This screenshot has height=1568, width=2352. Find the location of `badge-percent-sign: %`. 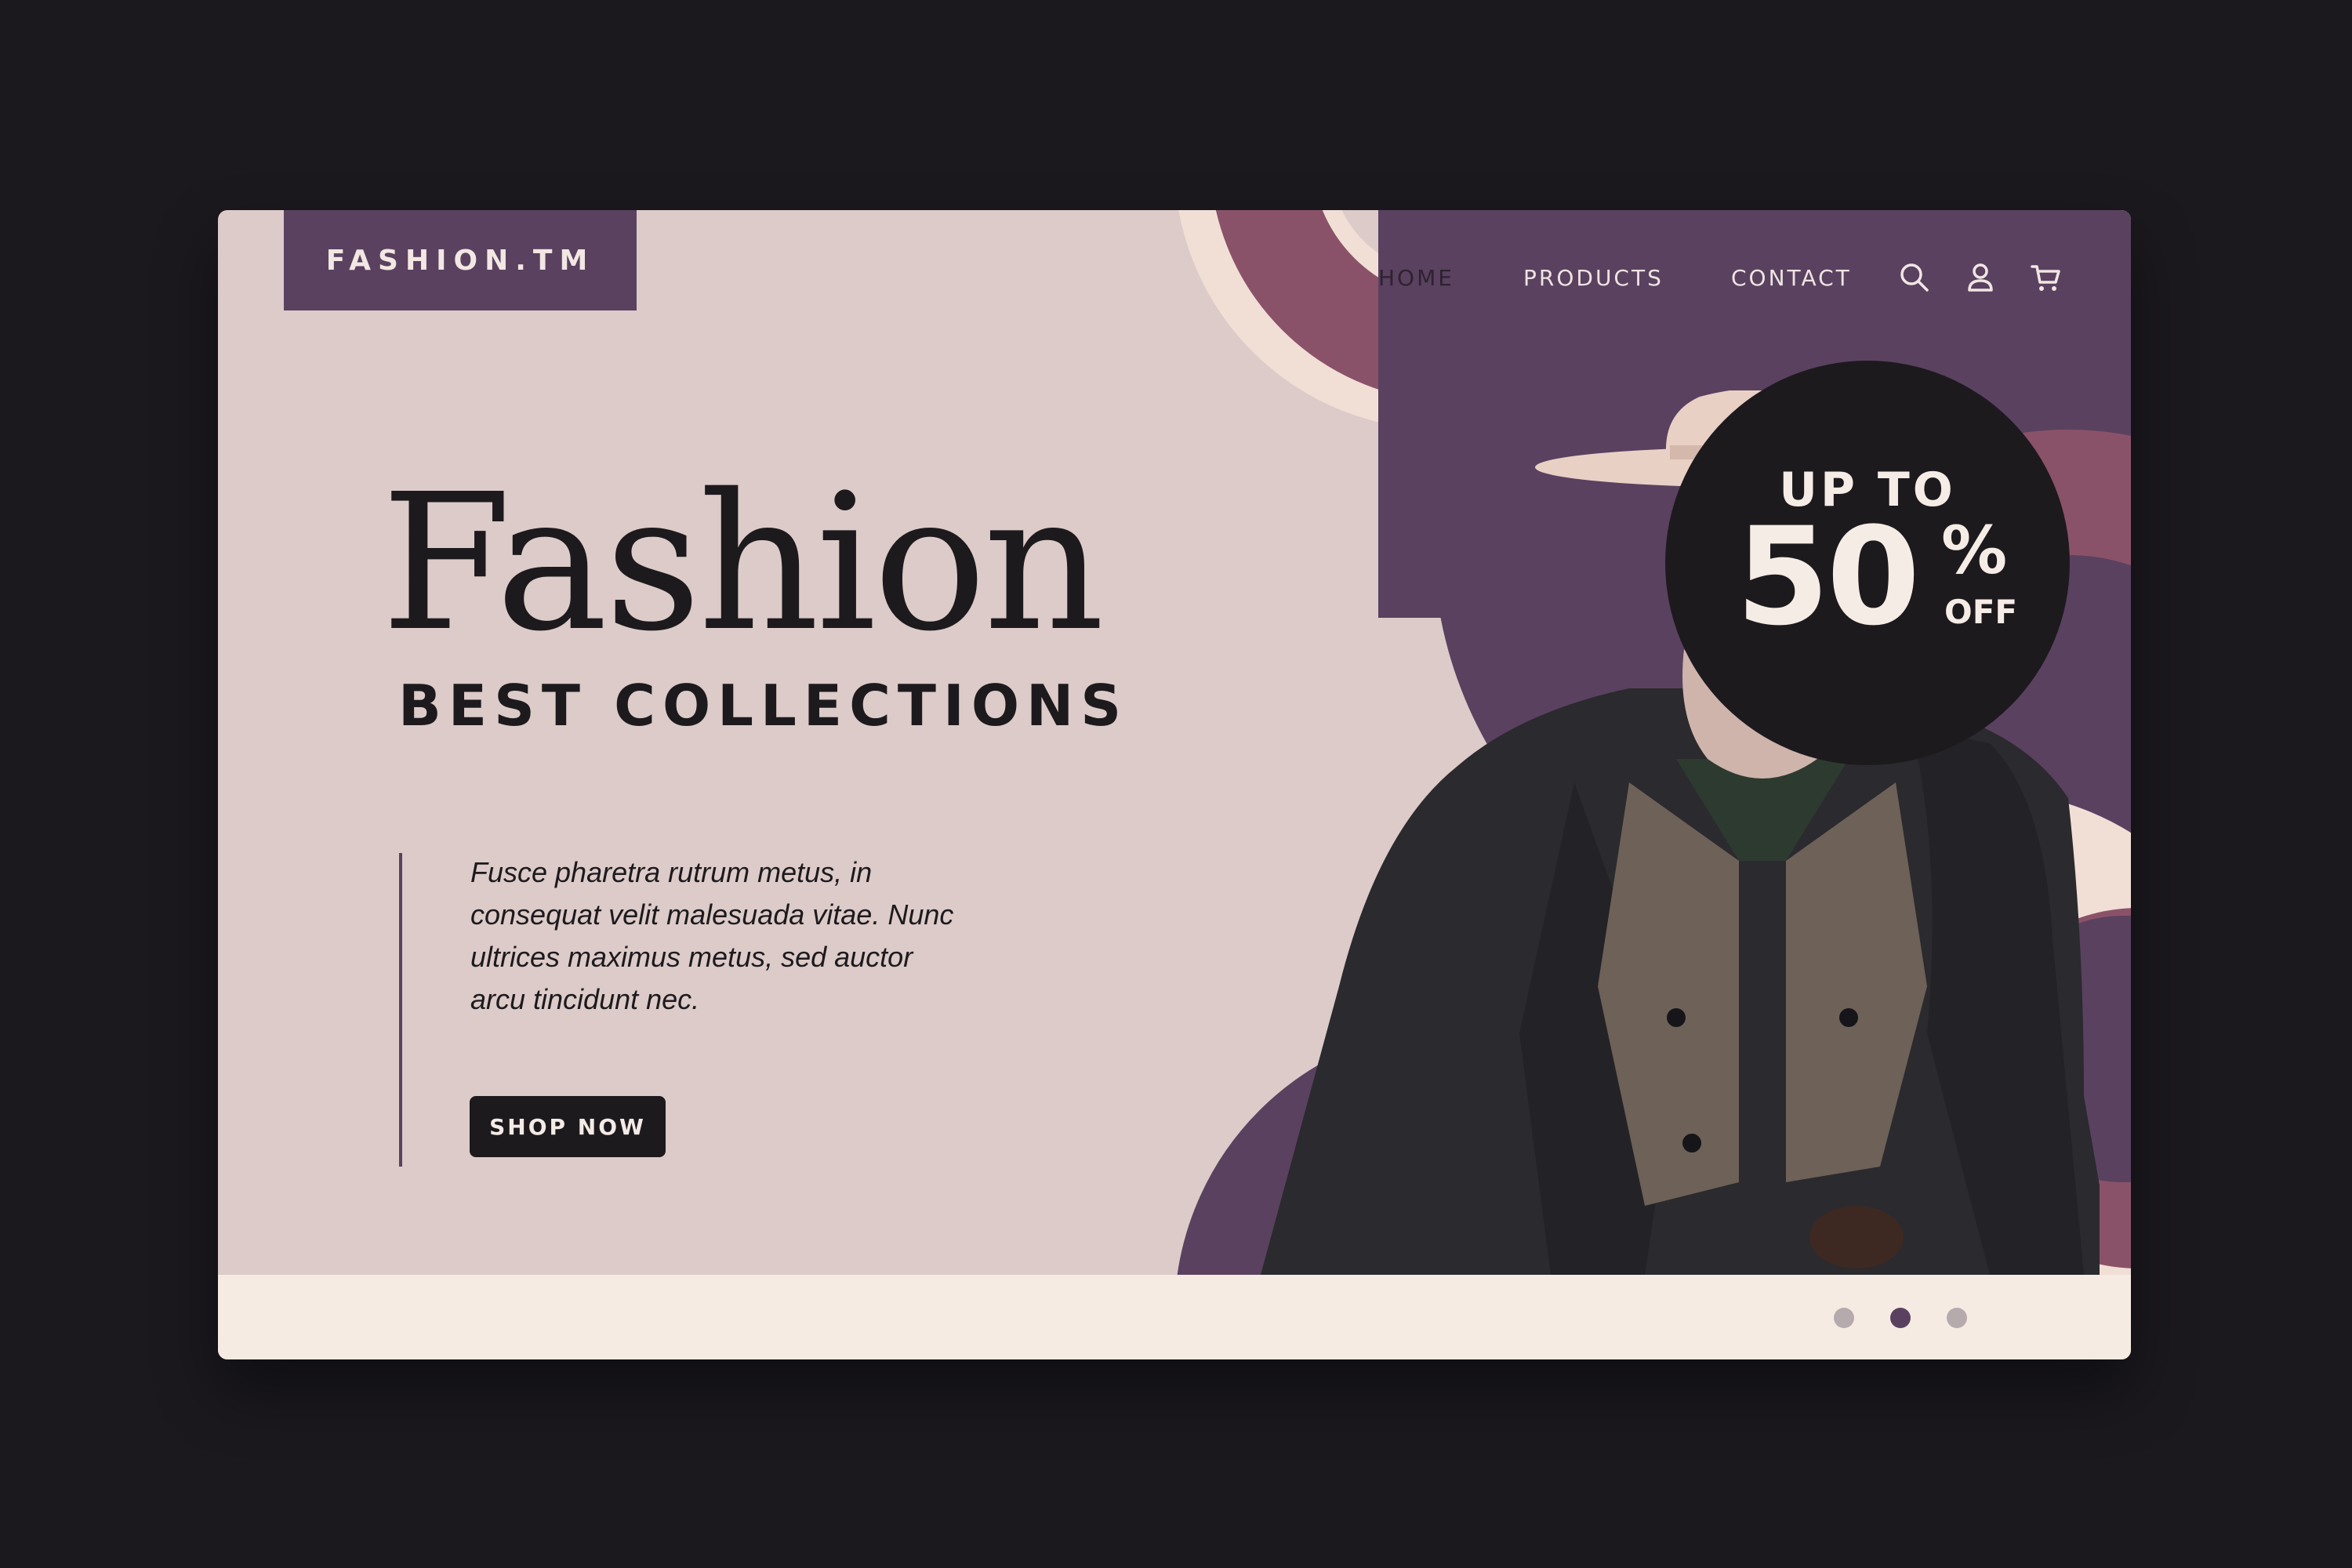

badge-percent-sign: % is located at coordinates (1974, 550).